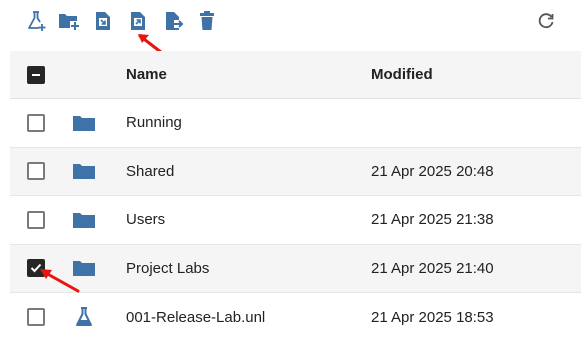  What do you see at coordinates (295, 220) in the screenshot?
I see `table-row: Users 21 Apr 2025 21:38` at bounding box center [295, 220].